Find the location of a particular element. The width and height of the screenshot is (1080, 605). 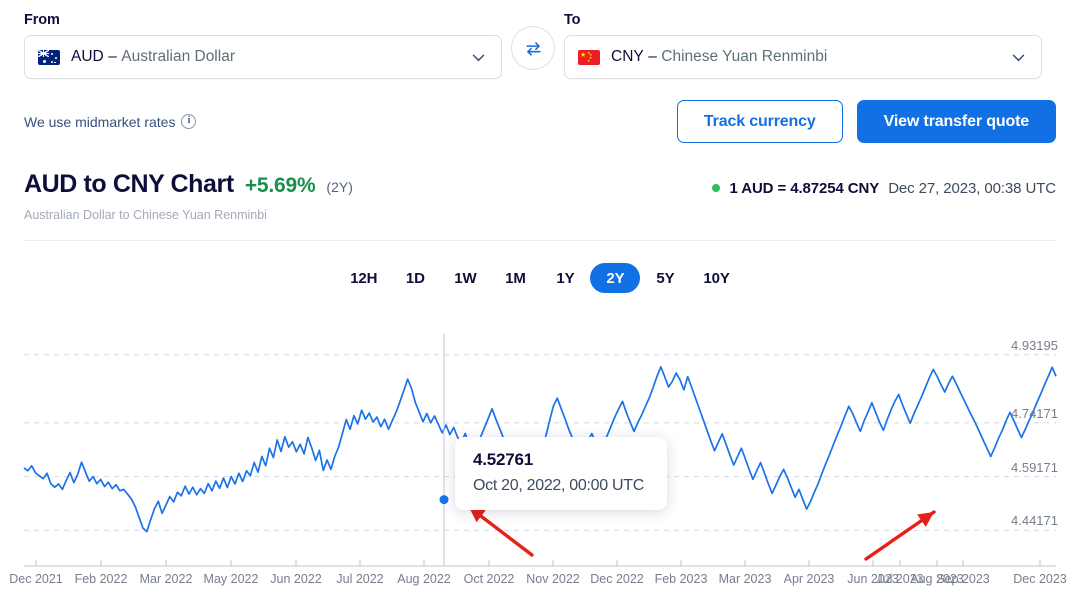

midmarket-text: We use midmarket rates is located at coordinates (100, 121).